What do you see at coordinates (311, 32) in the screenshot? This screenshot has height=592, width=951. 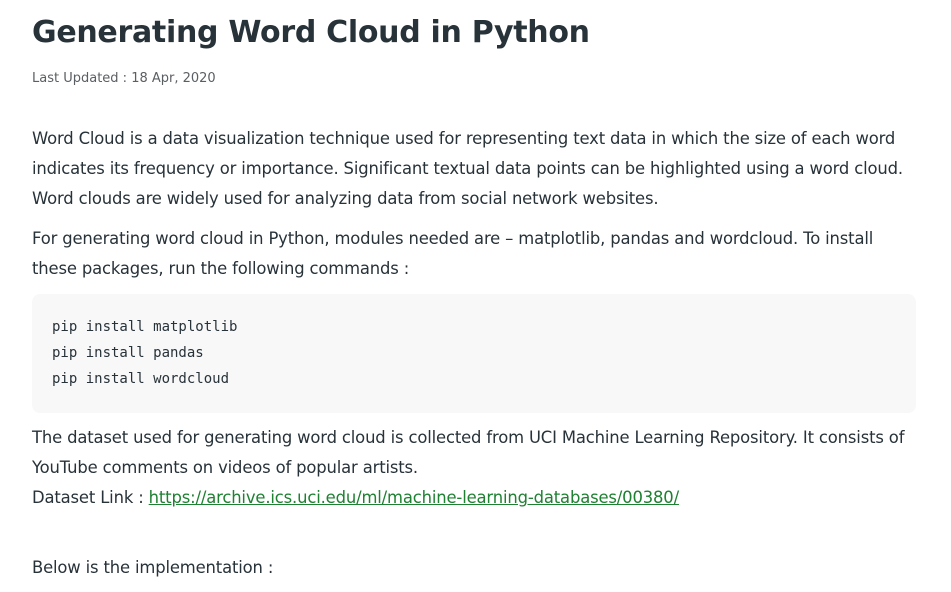 I see `page-title: Generating Word Cloud in Python` at bounding box center [311, 32].